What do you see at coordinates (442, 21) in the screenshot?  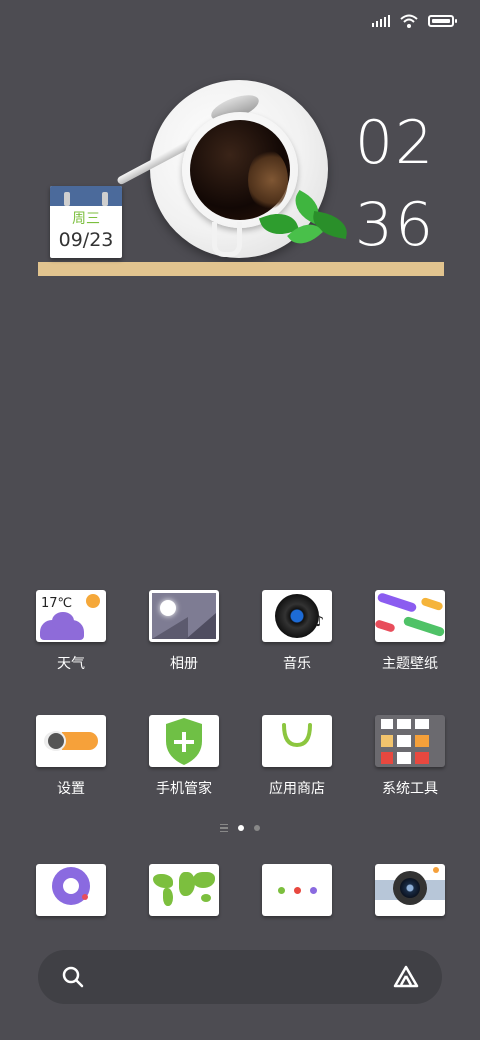 I see `battery-icon` at bounding box center [442, 21].